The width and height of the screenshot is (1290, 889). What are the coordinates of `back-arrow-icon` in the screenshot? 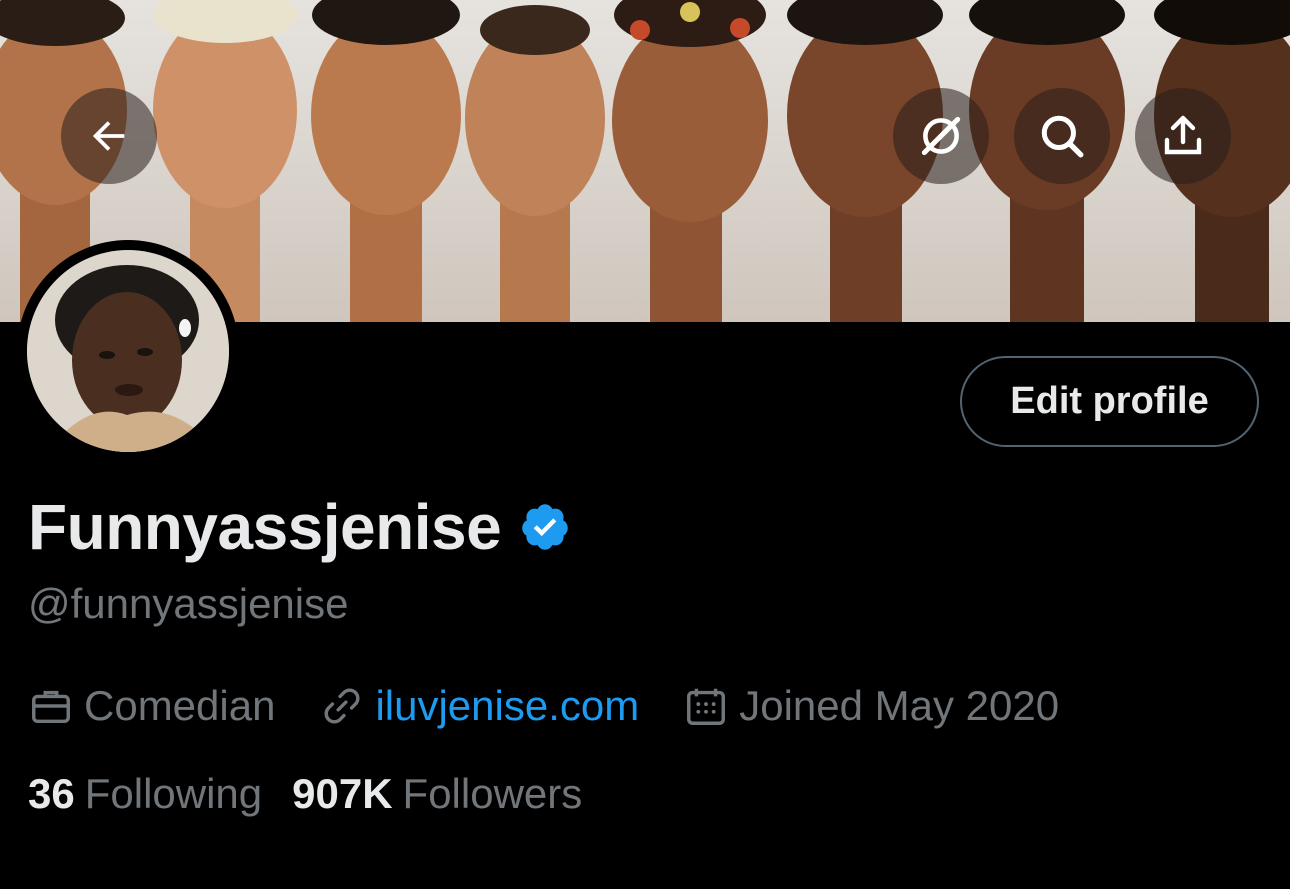 It's located at (108, 136).